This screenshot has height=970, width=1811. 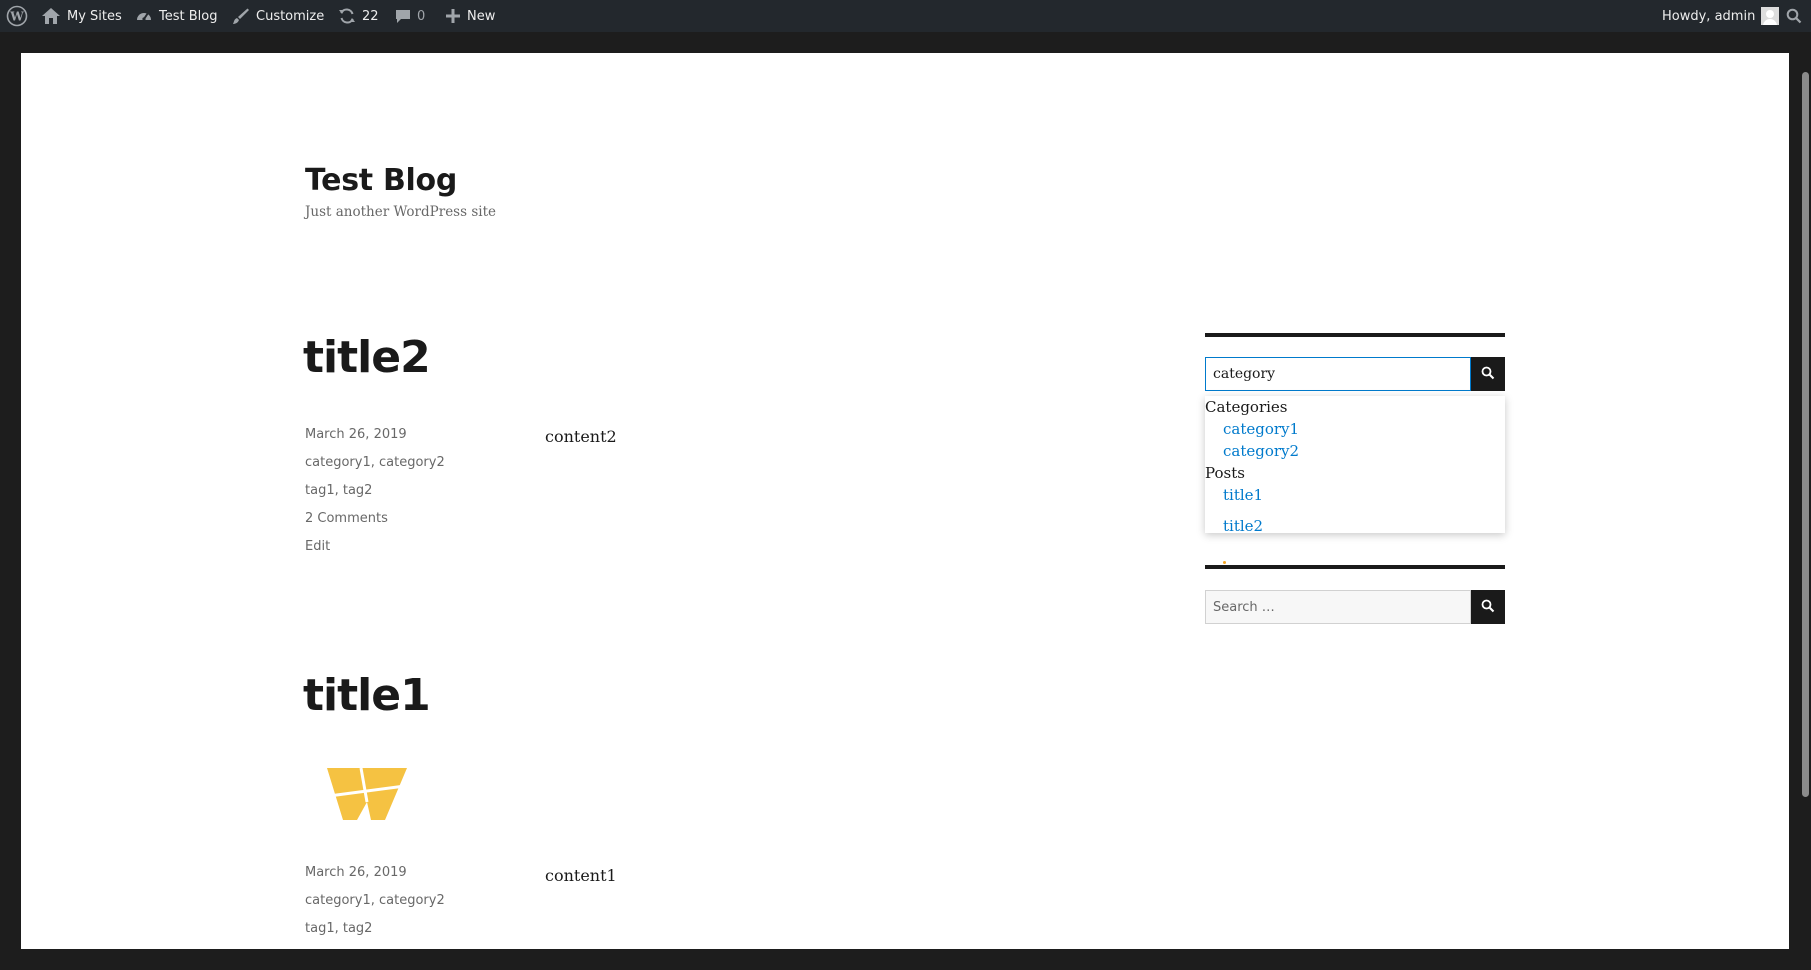 What do you see at coordinates (1261, 451) in the screenshot?
I see `suggestion-category2: category2` at bounding box center [1261, 451].